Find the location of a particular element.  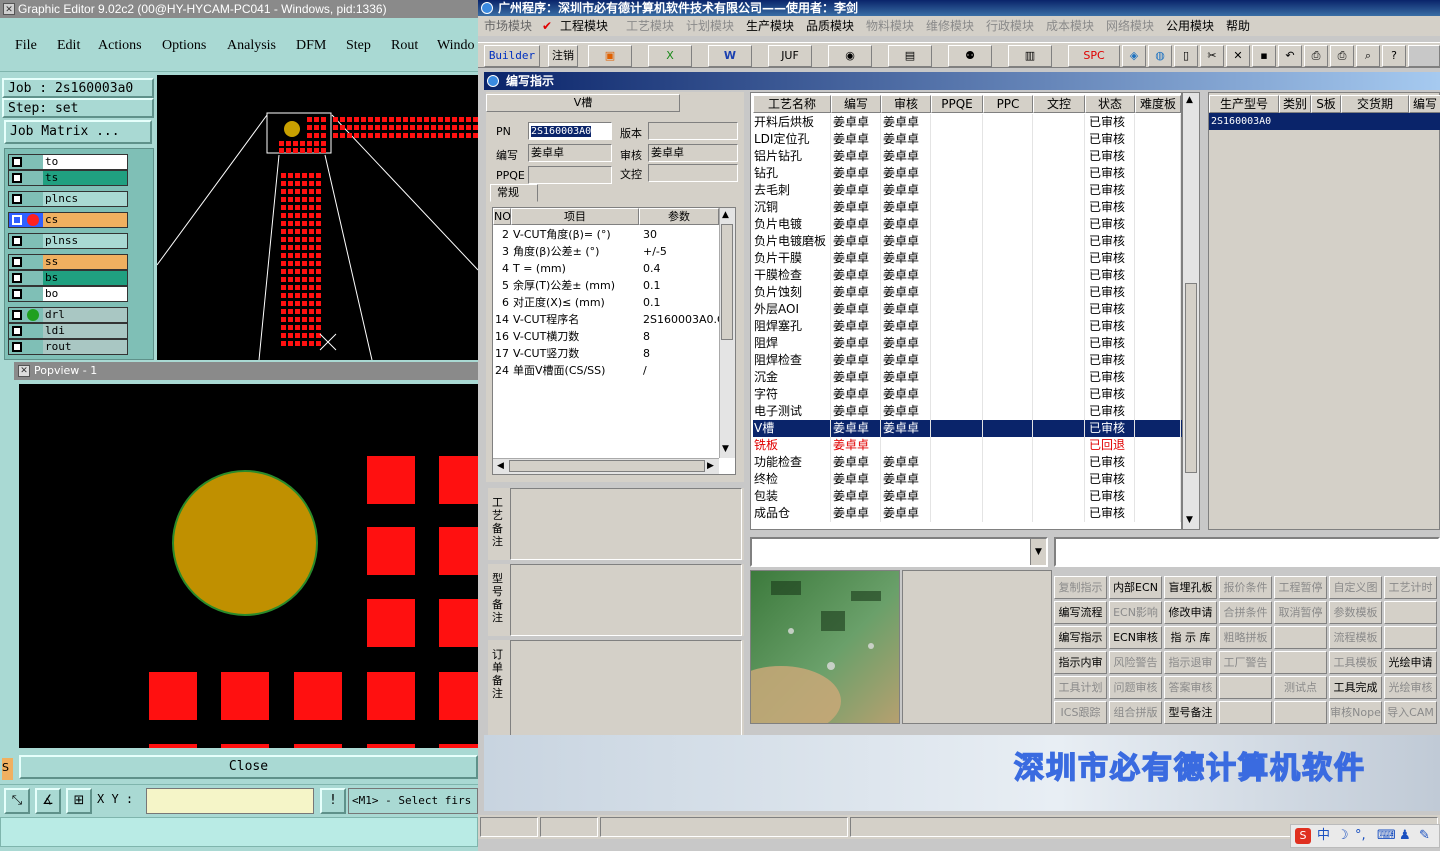

grid-row: 阻焊 姜卓卓 姜卓卓 已审核 is located at coordinates (968, 343).